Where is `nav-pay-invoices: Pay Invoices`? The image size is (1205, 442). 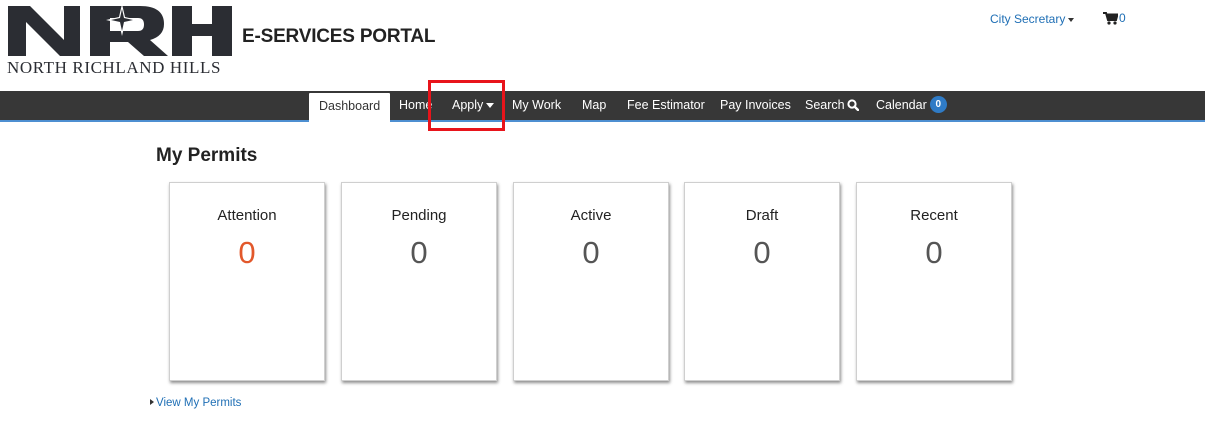 nav-pay-invoices: Pay Invoices is located at coordinates (755, 105).